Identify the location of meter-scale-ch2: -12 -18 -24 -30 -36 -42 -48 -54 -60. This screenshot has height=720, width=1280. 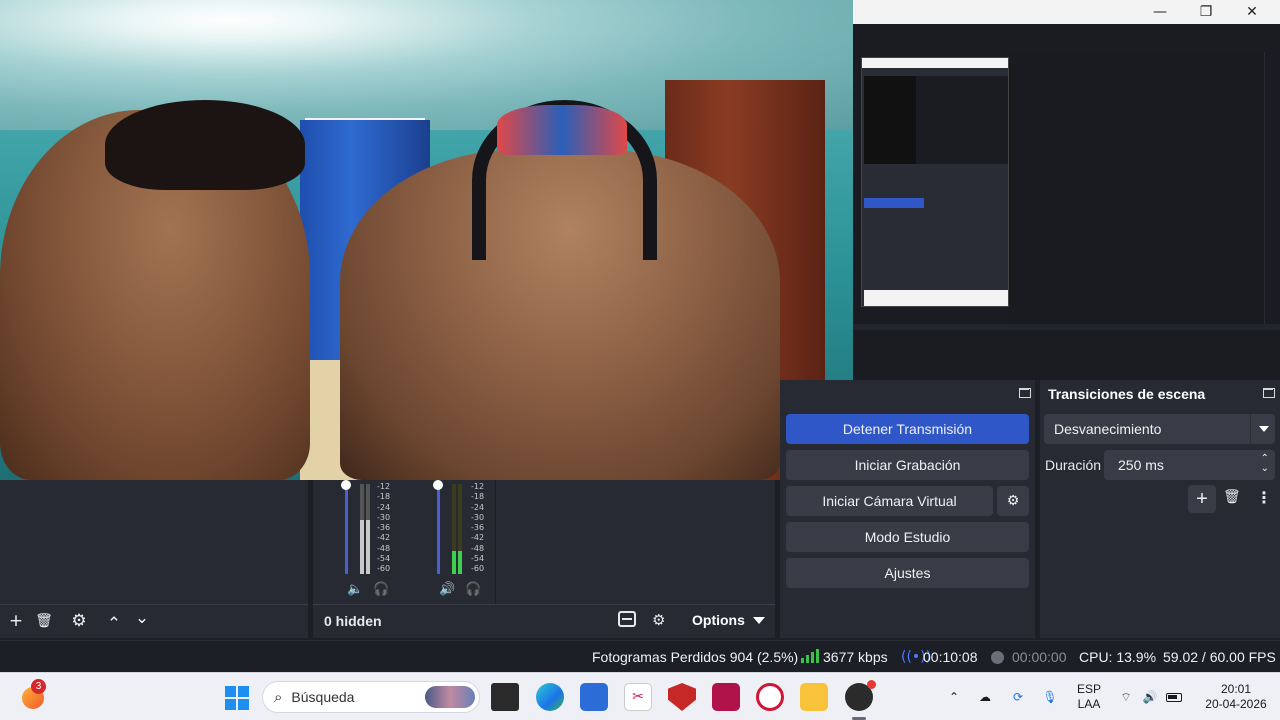
(477, 528).